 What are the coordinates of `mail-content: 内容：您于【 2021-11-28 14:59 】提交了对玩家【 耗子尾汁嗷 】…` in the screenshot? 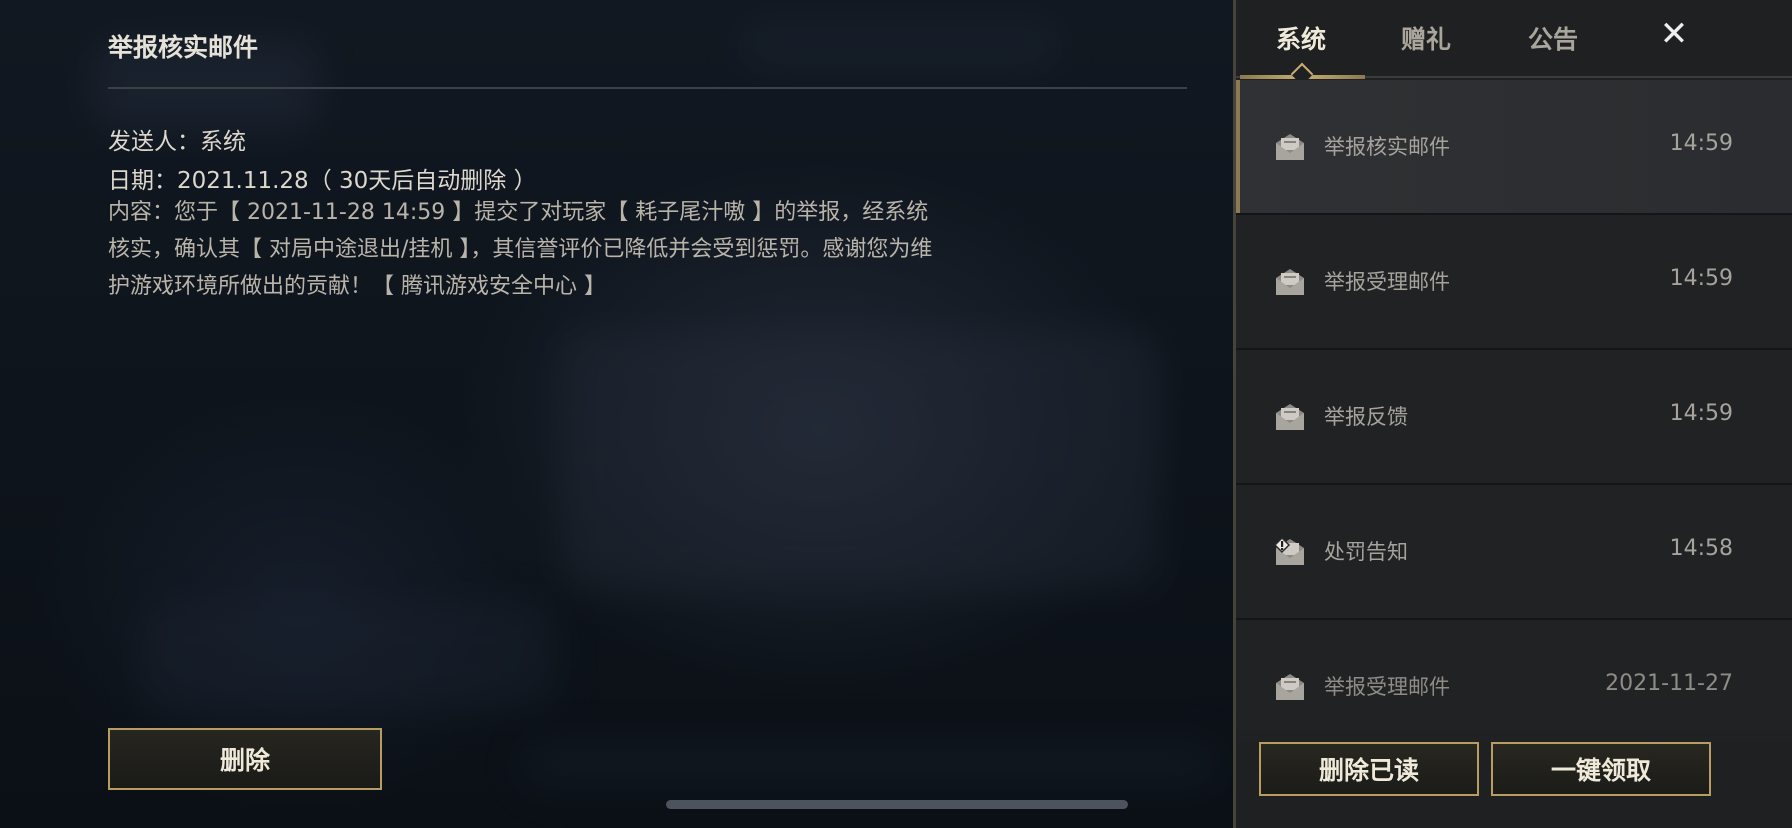 It's located at (528, 249).